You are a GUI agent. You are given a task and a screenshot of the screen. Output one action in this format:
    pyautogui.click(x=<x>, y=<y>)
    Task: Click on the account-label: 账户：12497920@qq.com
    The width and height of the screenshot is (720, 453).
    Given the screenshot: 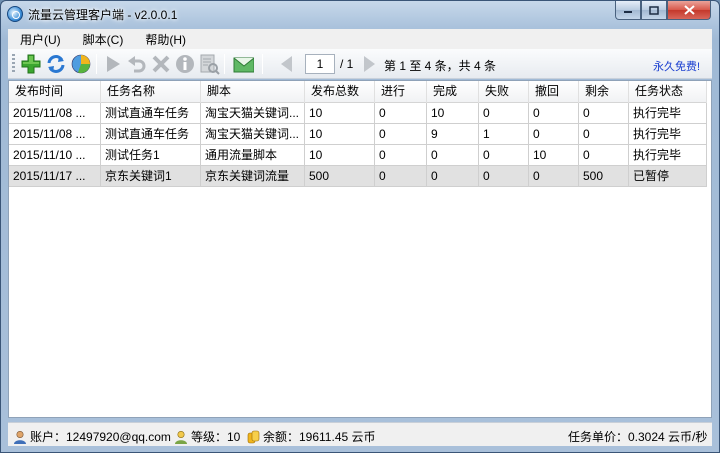 What is the action you would take?
    pyautogui.click(x=100, y=437)
    